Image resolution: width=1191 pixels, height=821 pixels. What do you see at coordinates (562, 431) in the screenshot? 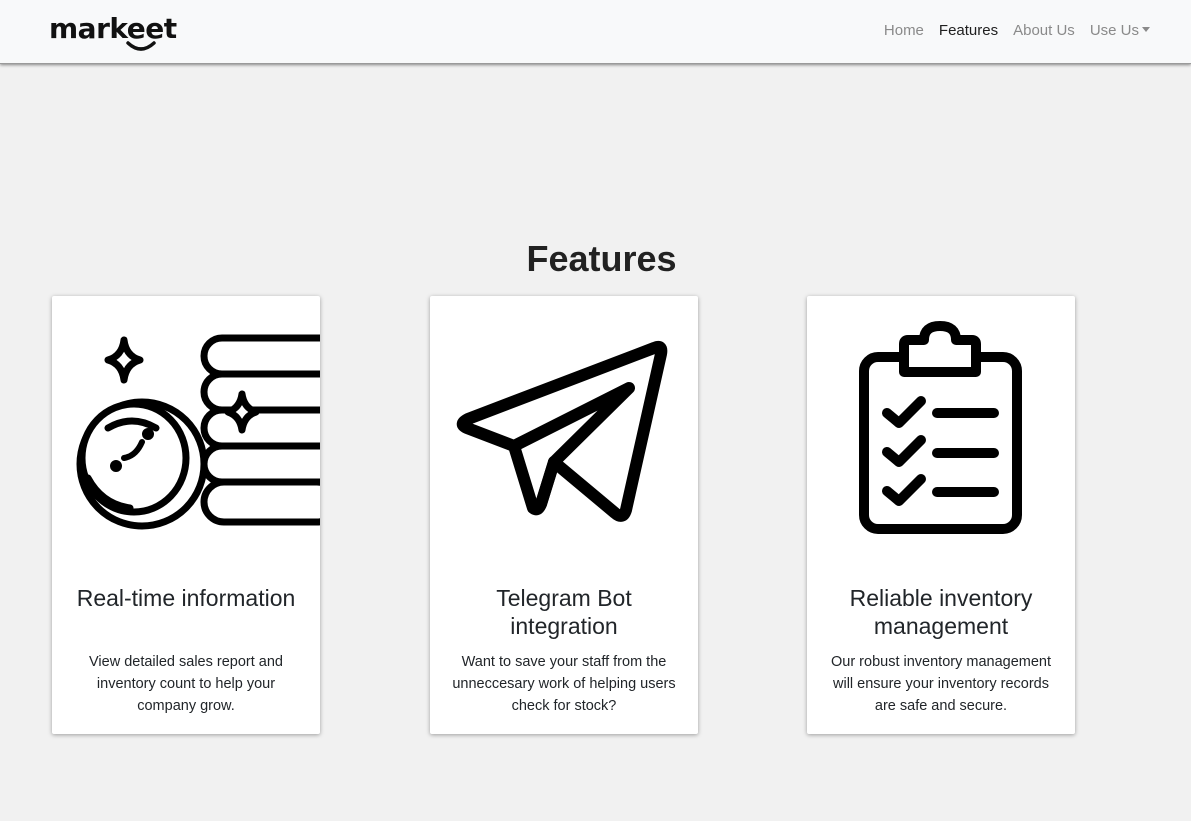
I see `paper-plane-icon` at bounding box center [562, 431].